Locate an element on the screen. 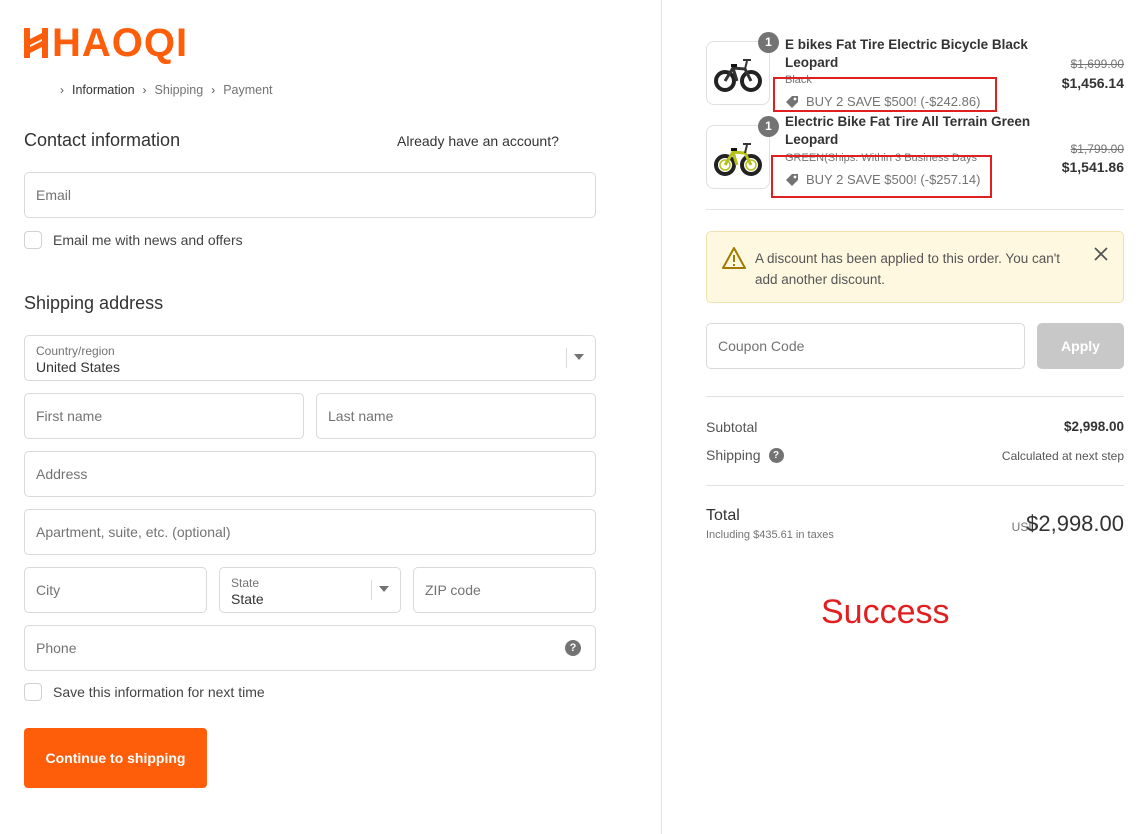 This screenshot has width=1144, height=834. newsletter-label: Email me with news and offers is located at coordinates (148, 240).